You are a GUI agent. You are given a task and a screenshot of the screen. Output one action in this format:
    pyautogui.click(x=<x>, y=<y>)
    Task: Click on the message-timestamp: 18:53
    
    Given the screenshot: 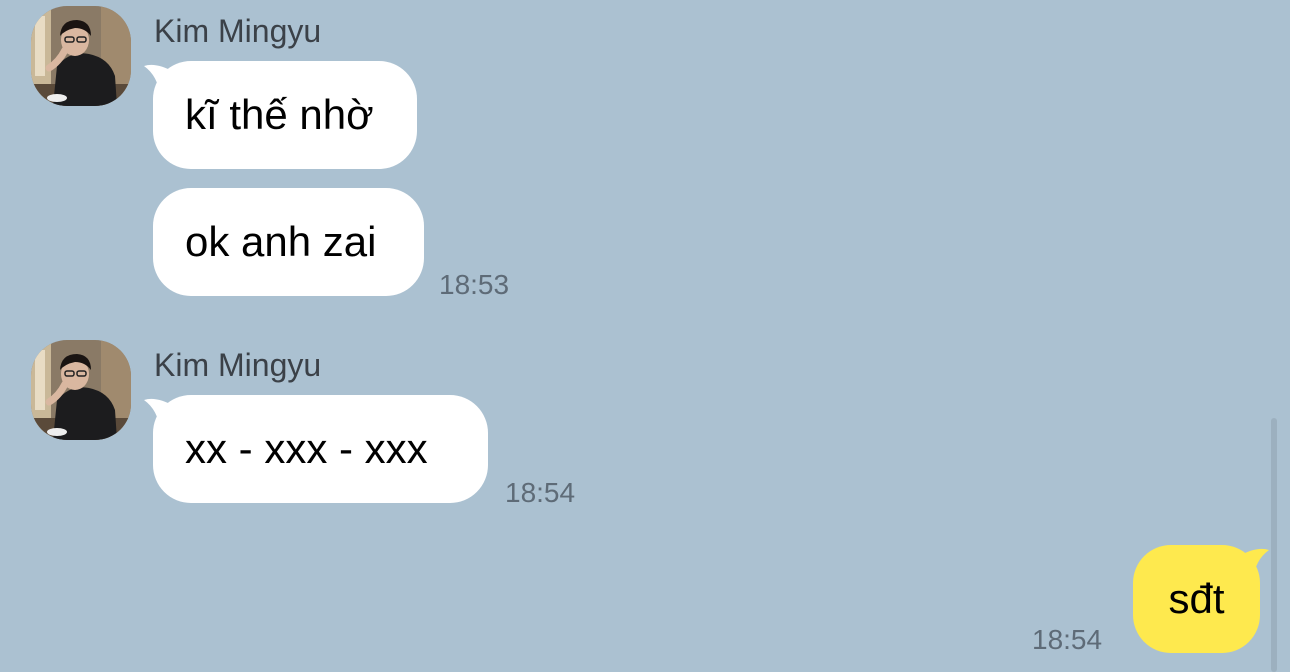 What is the action you would take?
    pyautogui.click(x=474, y=284)
    